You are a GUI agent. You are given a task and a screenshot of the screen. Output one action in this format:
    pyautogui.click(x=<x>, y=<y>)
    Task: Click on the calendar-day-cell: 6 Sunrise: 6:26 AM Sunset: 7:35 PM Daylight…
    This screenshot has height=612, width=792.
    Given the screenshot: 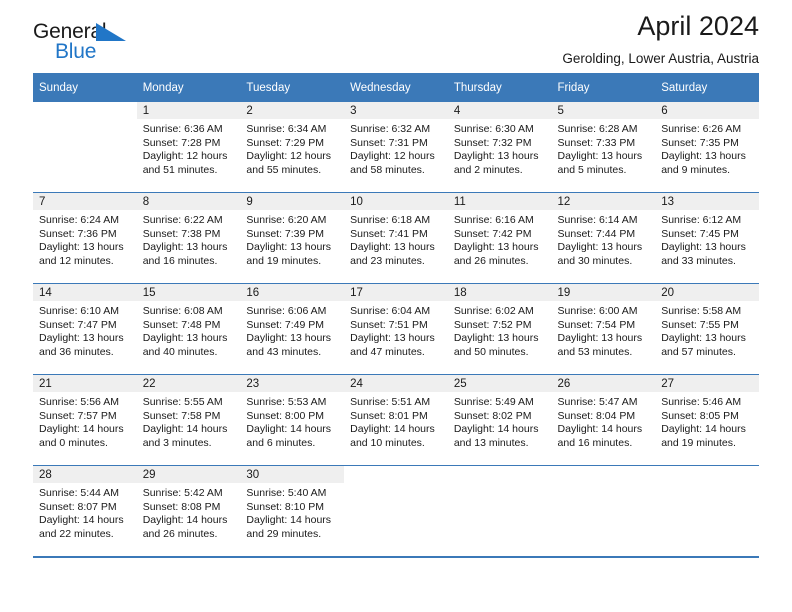 What is the action you would take?
    pyautogui.click(x=707, y=147)
    